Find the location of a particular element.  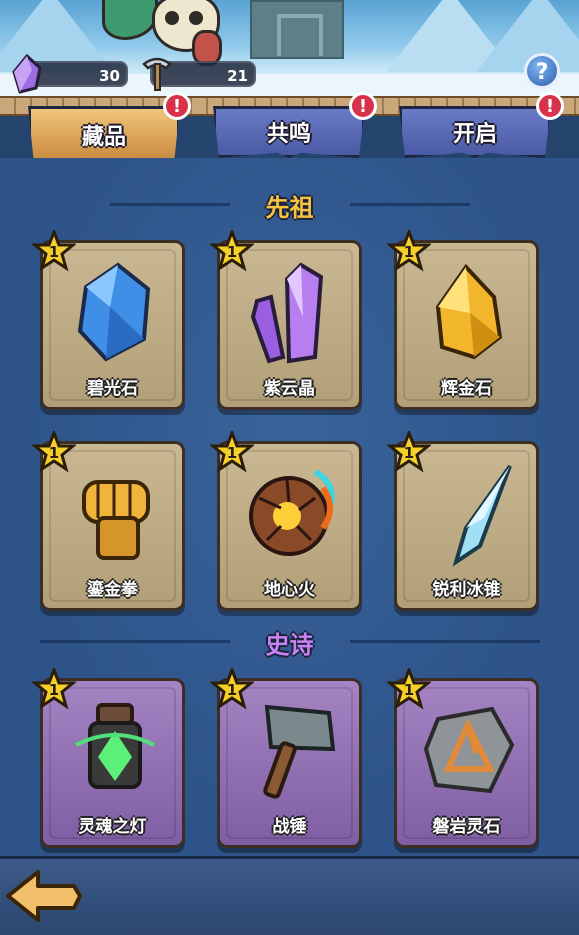

bottom-bar is located at coordinates (289, 895).